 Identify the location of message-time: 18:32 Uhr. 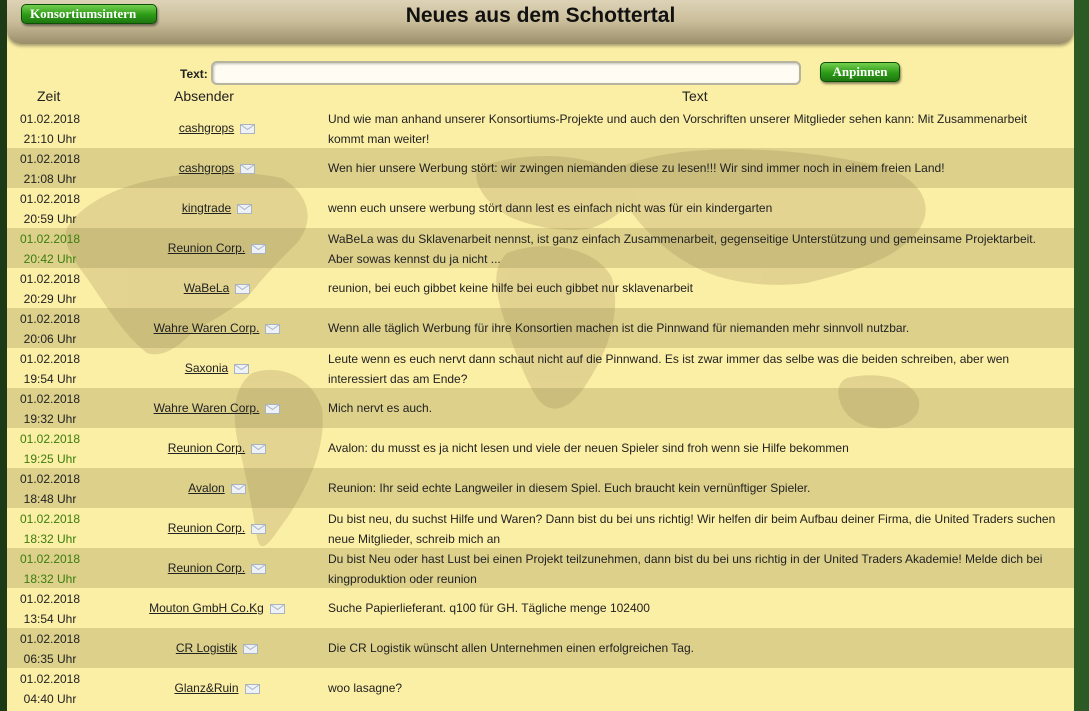
(50, 579).